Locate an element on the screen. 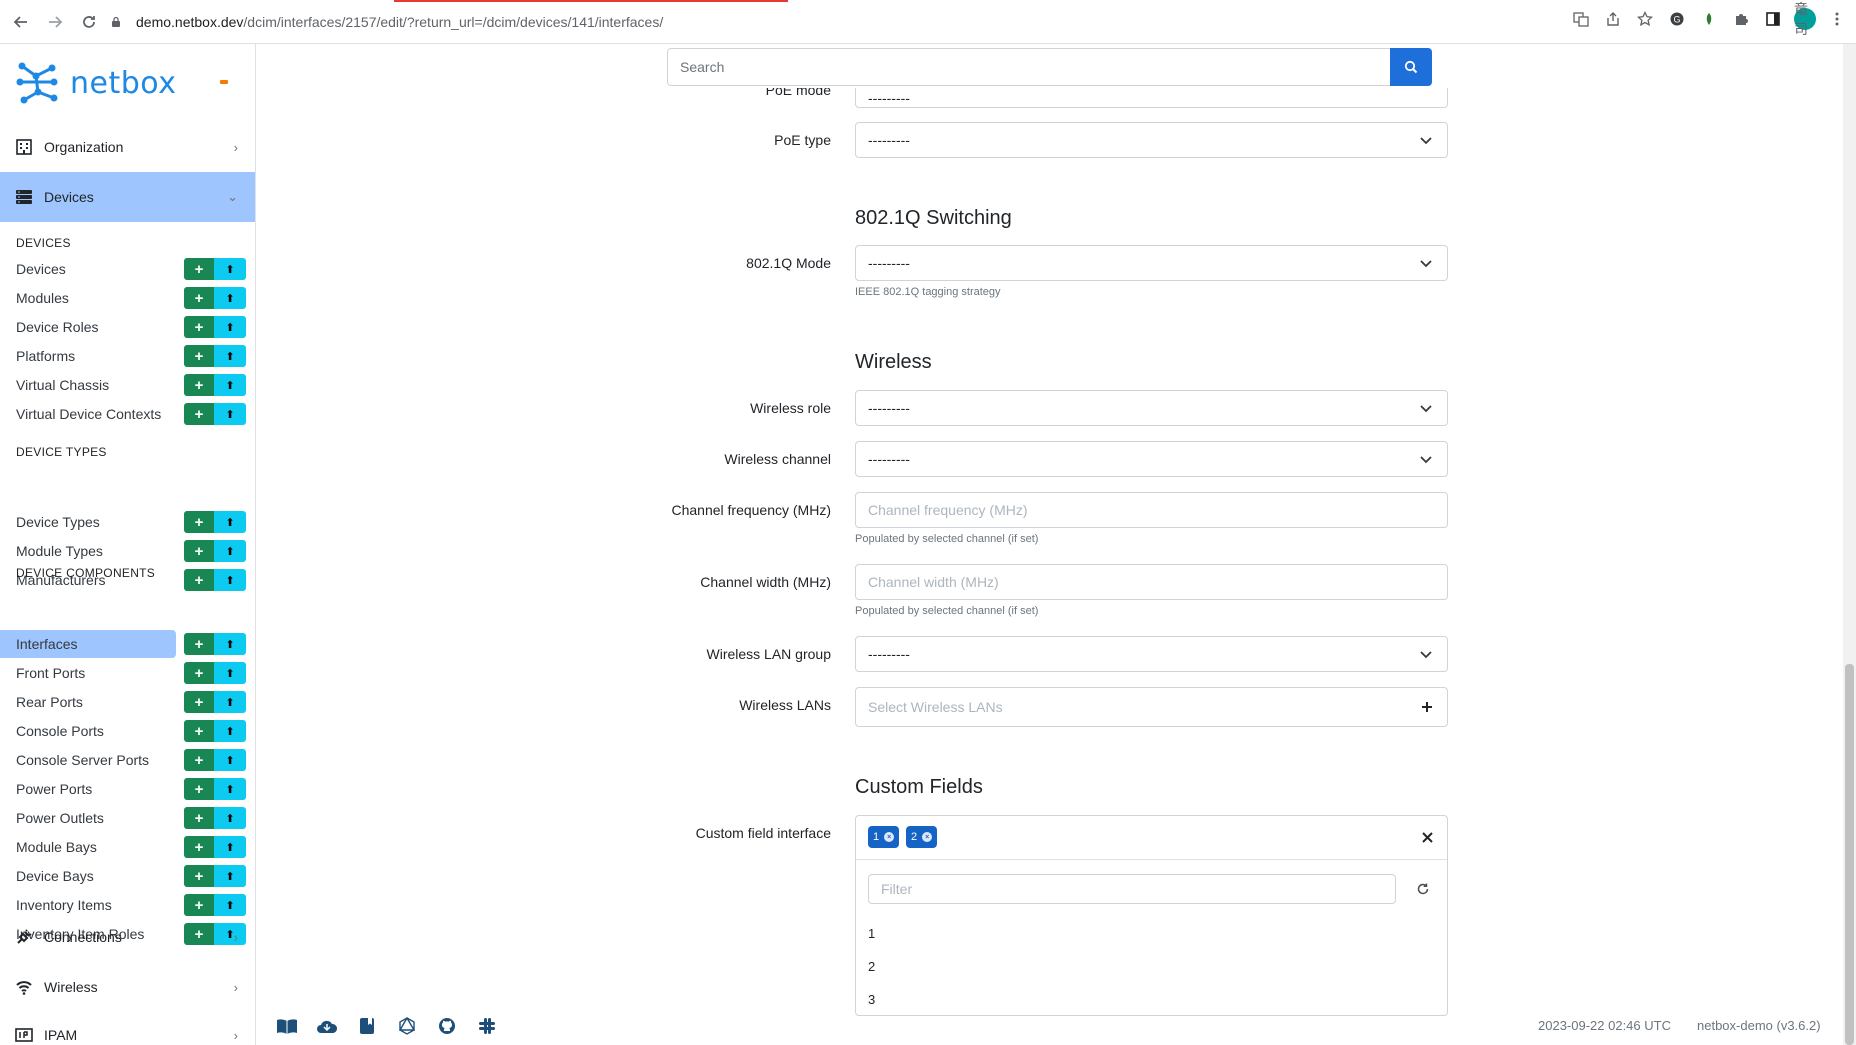  menu-organization: Organization › is located at coordinates (127, 147).